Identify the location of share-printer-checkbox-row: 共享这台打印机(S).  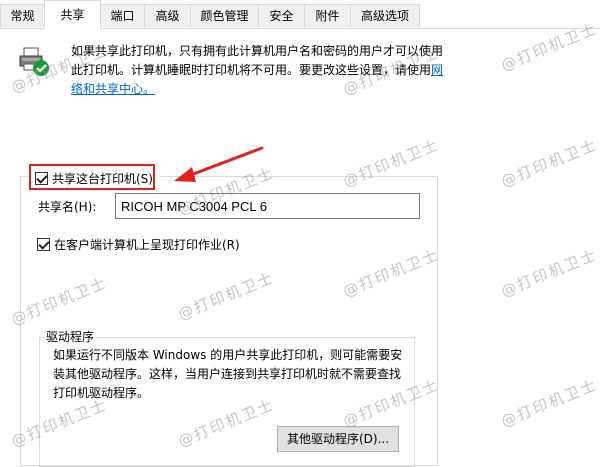
(95, 178).